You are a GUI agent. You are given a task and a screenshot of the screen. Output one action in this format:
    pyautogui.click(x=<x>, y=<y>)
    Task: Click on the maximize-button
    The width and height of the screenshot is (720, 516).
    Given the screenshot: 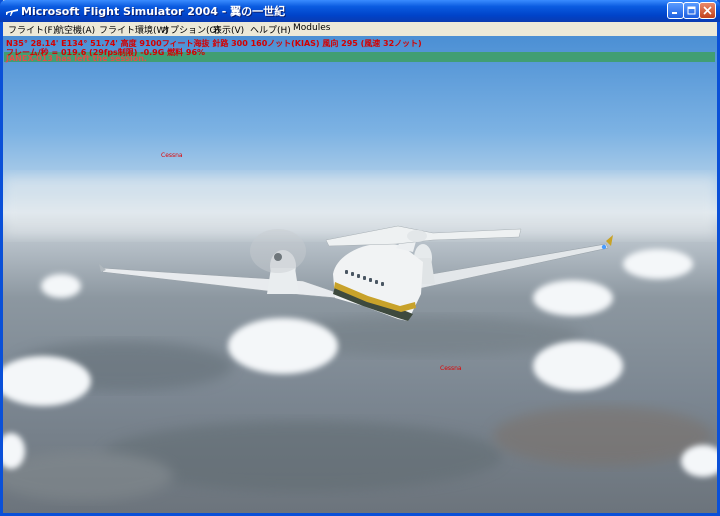 What is the action you would take?
    pyautogui.click(x=691, y=10)
    